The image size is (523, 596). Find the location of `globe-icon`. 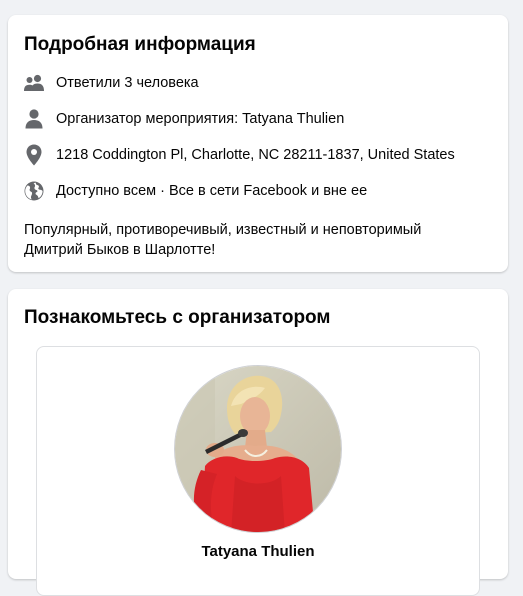

globe-icon is located at coordinates (34, 191).